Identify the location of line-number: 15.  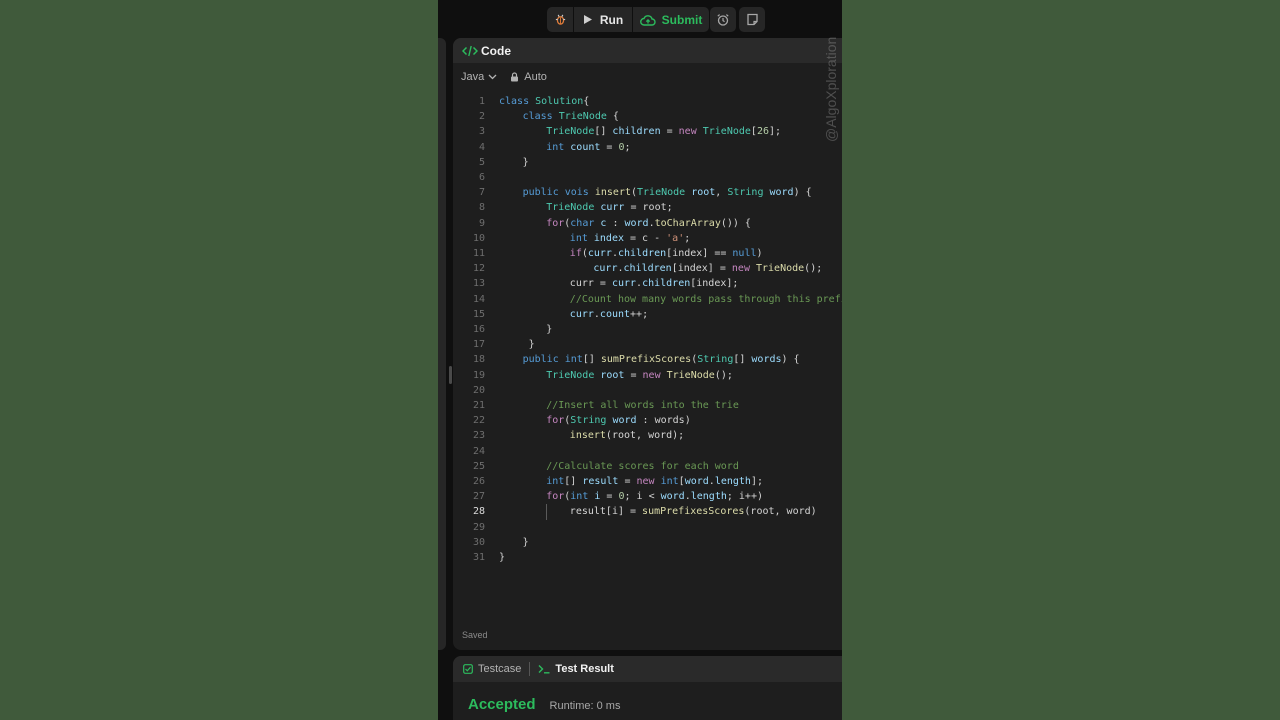
(478, 314).